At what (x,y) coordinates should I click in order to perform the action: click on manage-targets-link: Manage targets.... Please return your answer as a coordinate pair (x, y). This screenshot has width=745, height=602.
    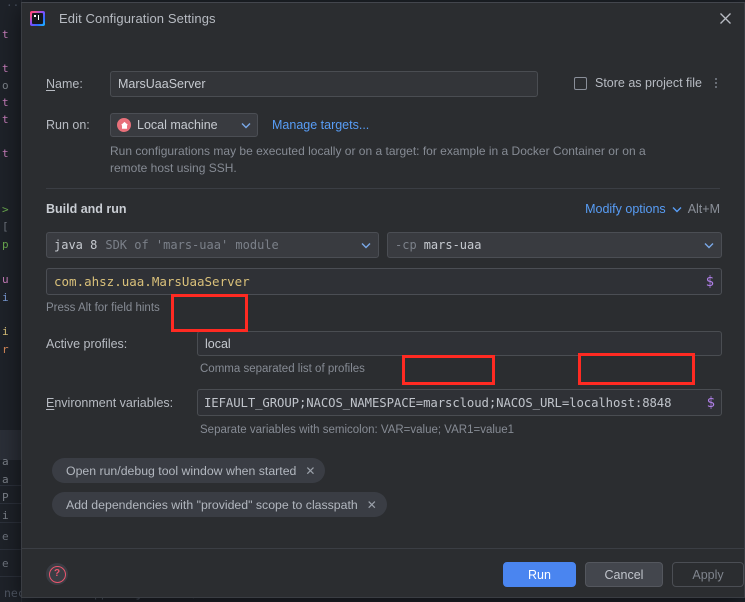
    Looking at the image, I should click on (320, 125).